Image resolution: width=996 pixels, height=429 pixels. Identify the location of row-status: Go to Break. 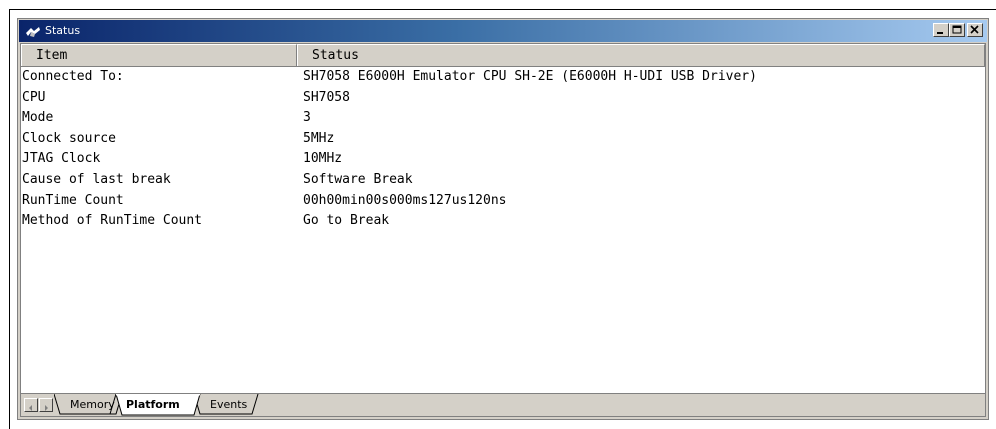
(346, 221).